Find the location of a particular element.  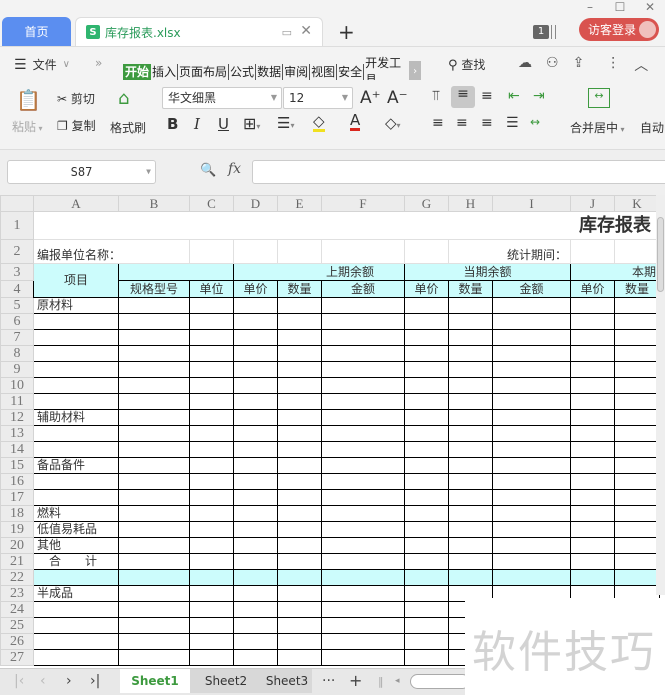

tab-page-layout: 页面布局 is located at coordinates (204, 72).